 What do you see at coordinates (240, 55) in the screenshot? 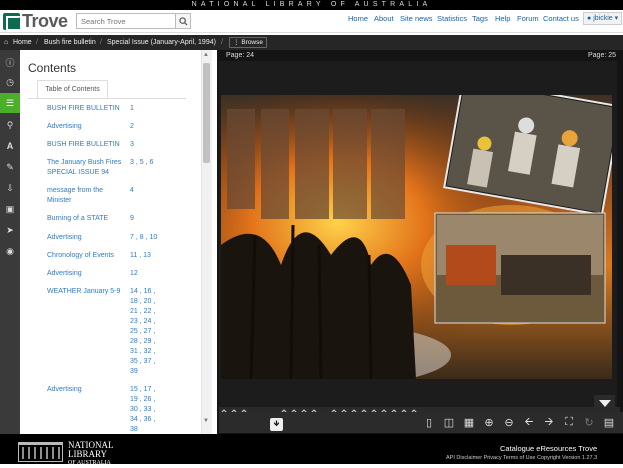
I see `page-number-left: Page: 24` at bounding box center [240, 55].